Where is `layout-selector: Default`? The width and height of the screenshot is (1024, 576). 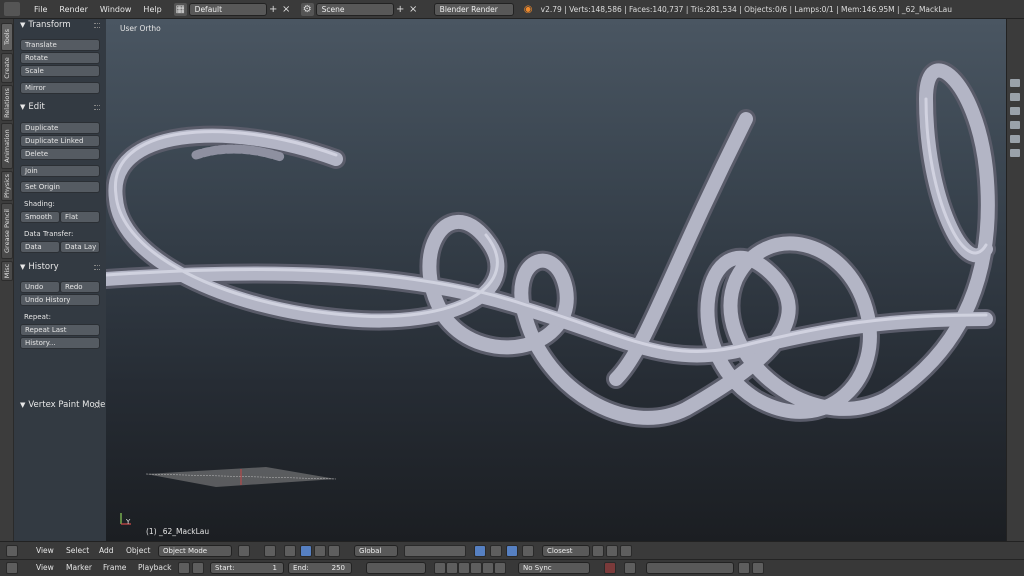 layout-selector: Default is located at coordinates (227, 9).